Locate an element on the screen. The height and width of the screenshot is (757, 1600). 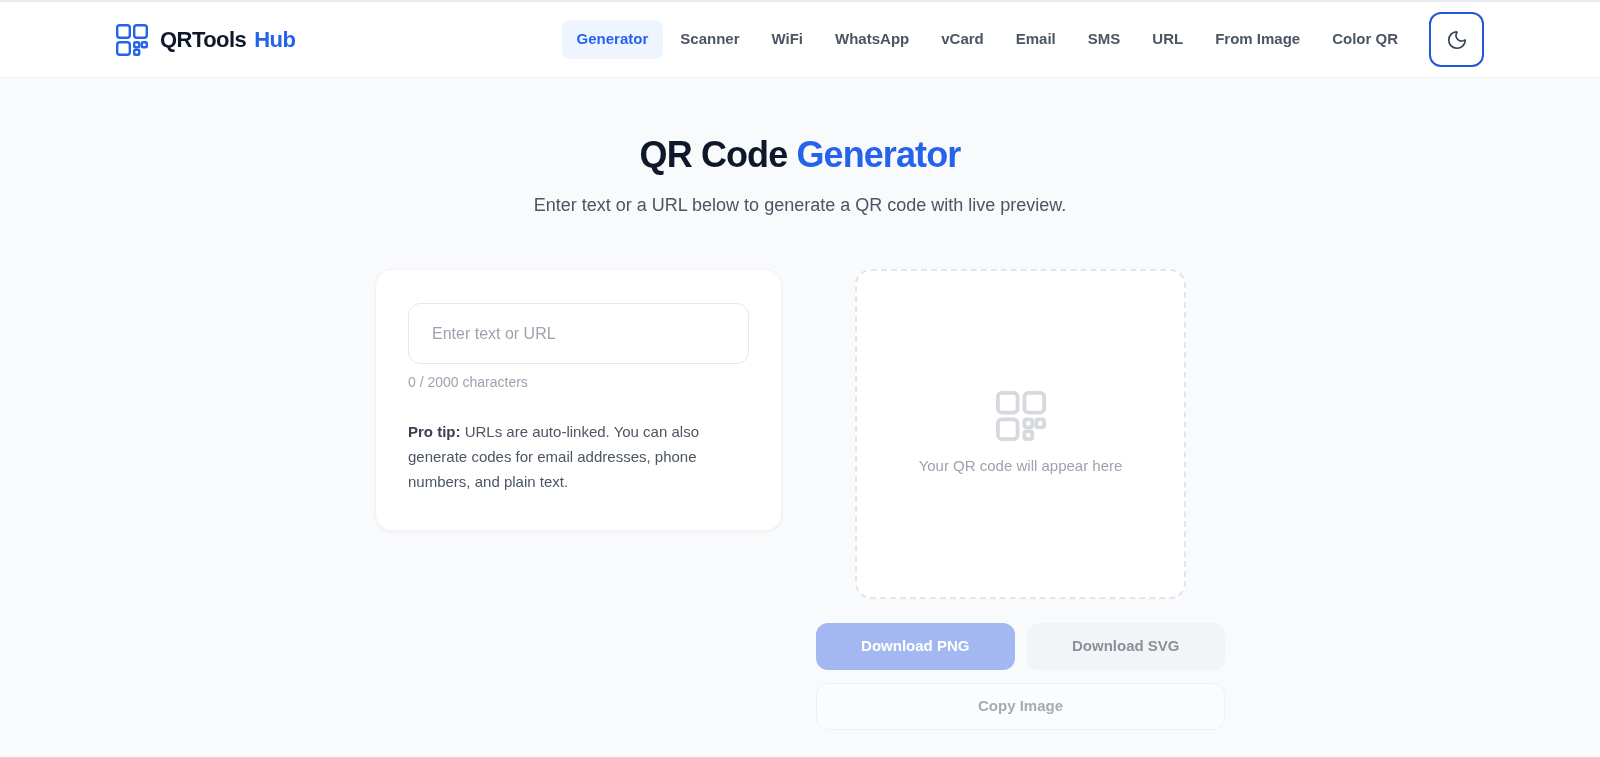
character-counter: 0 / 2000 characters is located at coordinates (468, 382).